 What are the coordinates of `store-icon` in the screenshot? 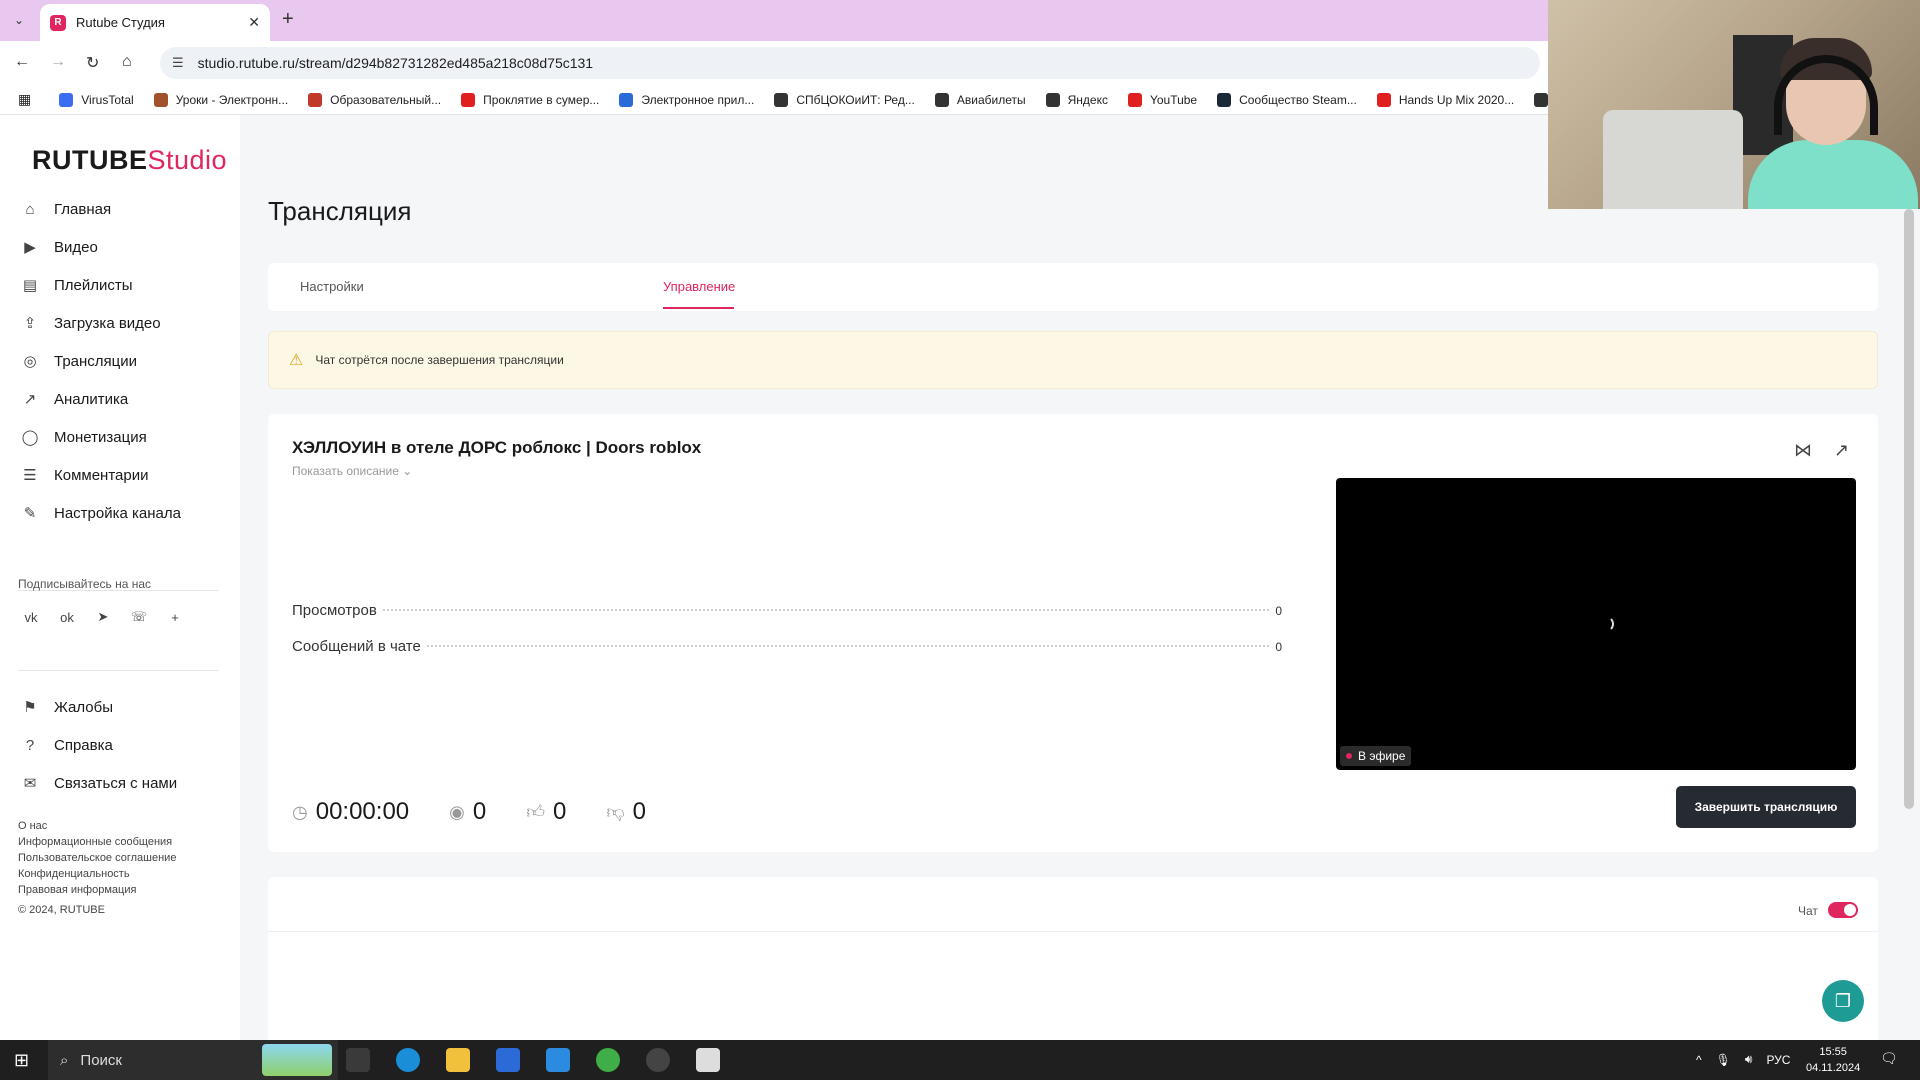 It's located at (508, 1060).